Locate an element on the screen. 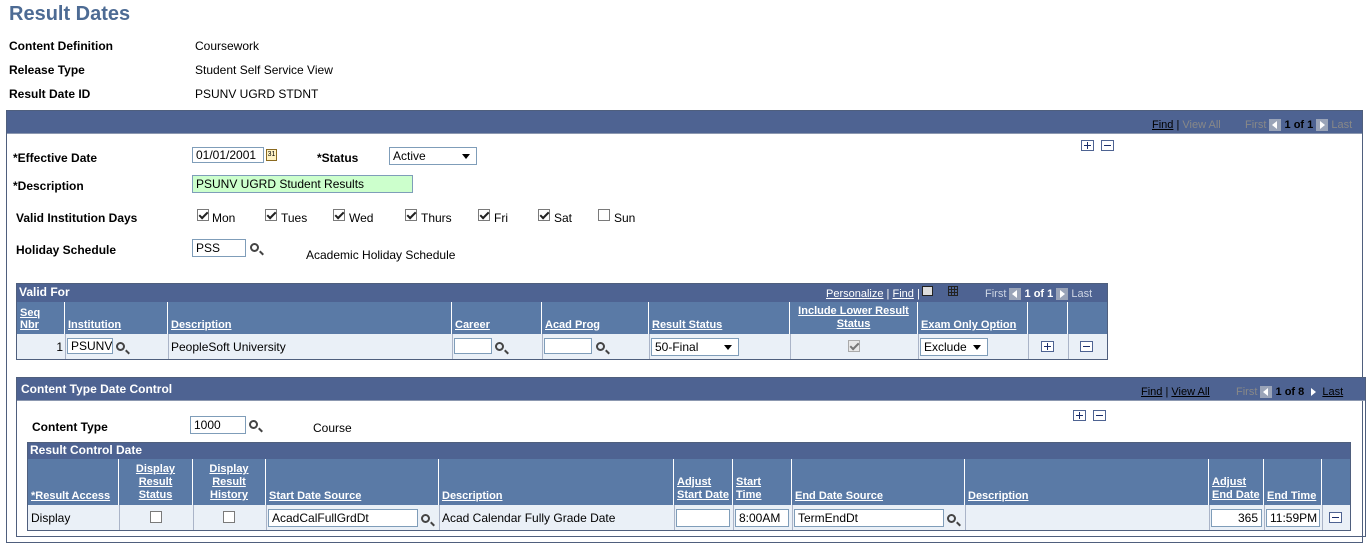 This screenshot has width=1368, height=549. col-result-access: *Result Access is located at coordinates (73, 482).